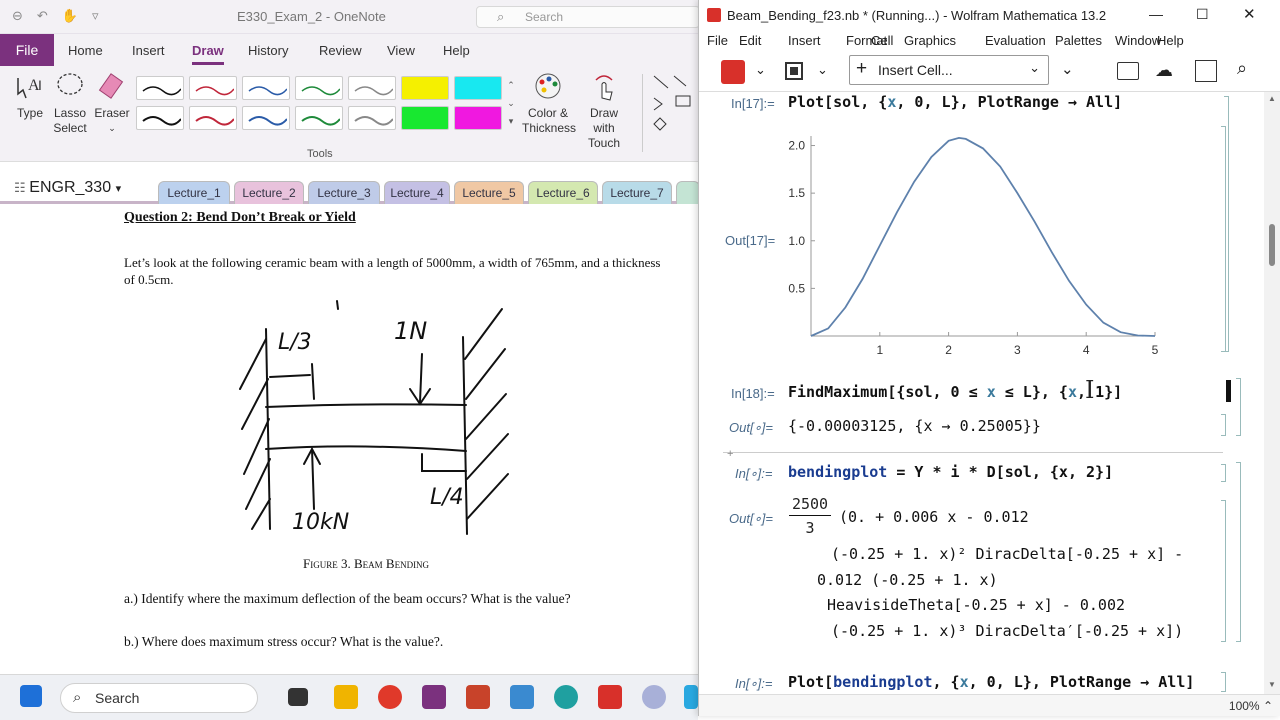 Image resolution: width=1280 pixels, height=720 pixels. Describe the element at coordinates (85, 50) in the screenshot. I see `tab-home: Home` at that location.